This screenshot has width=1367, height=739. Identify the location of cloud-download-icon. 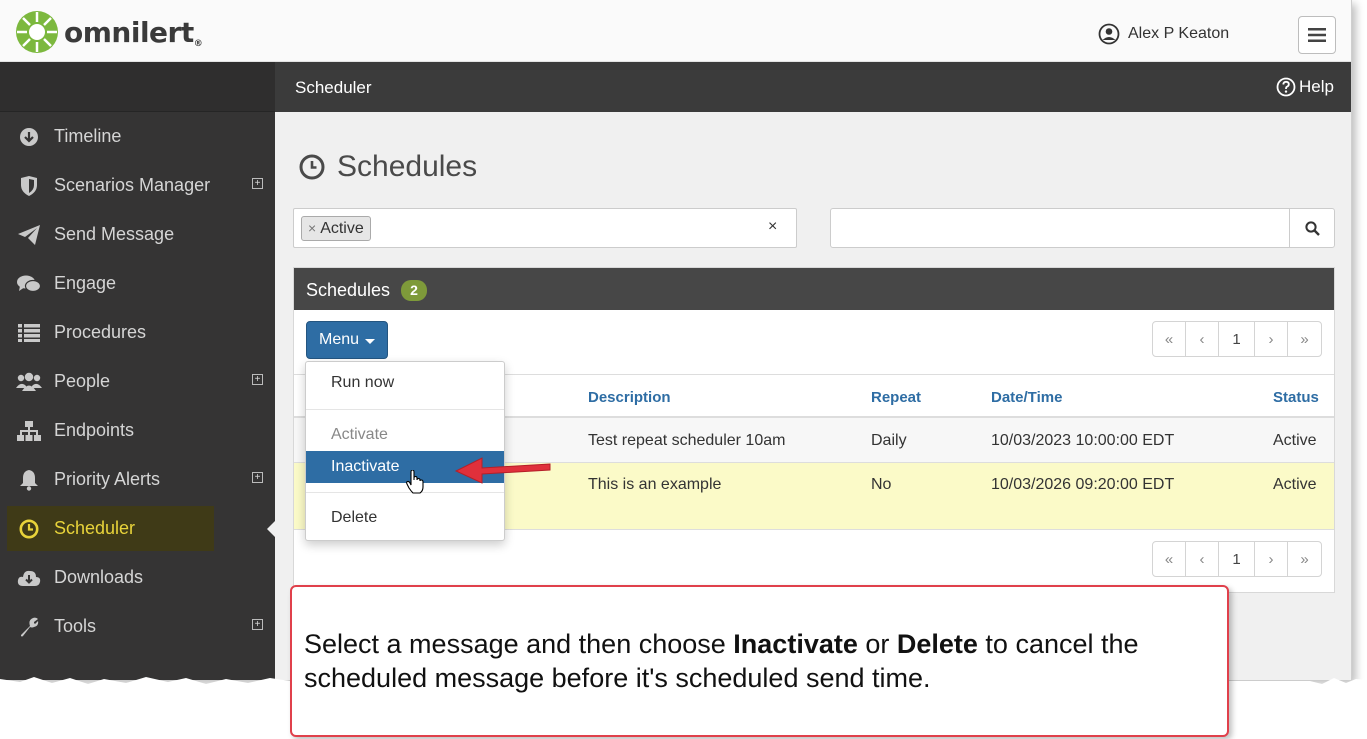
(29, 578).